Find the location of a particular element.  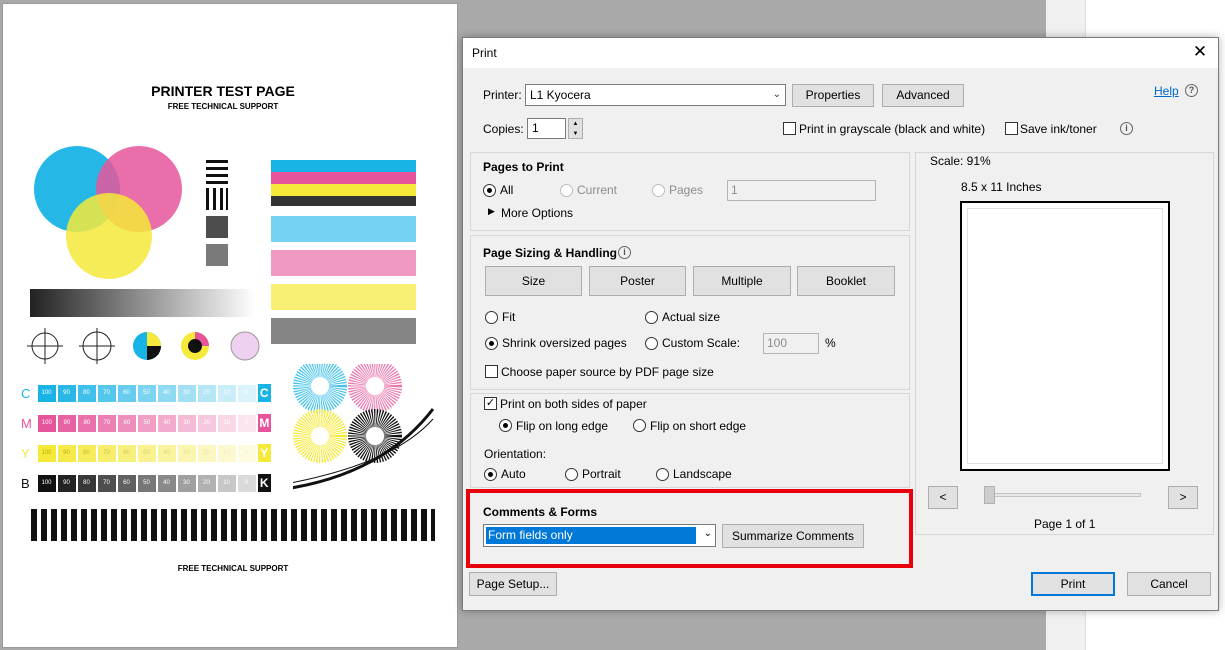

calibration-end-letter: Y is located at coordinates (264, 453).